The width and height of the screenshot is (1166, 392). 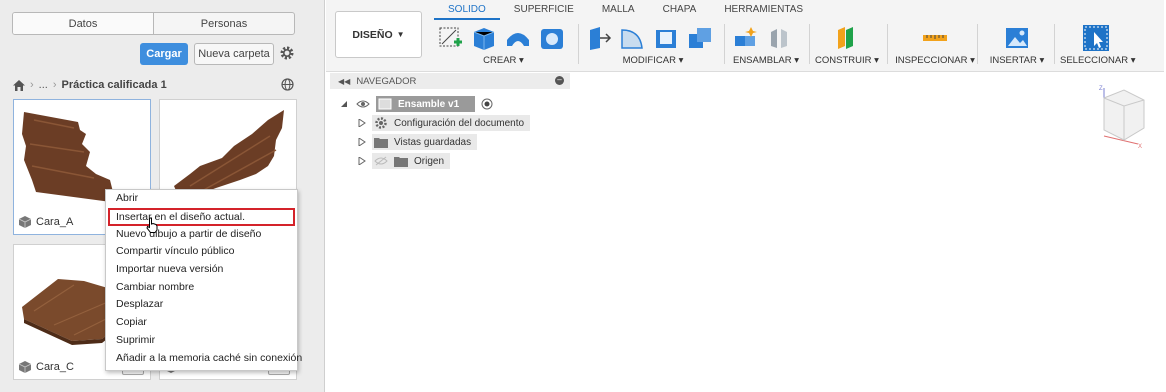 What do you see at coordinates (287, 84) in the screenshot?
I see `globe-icon` at bounding box center [287, 84].